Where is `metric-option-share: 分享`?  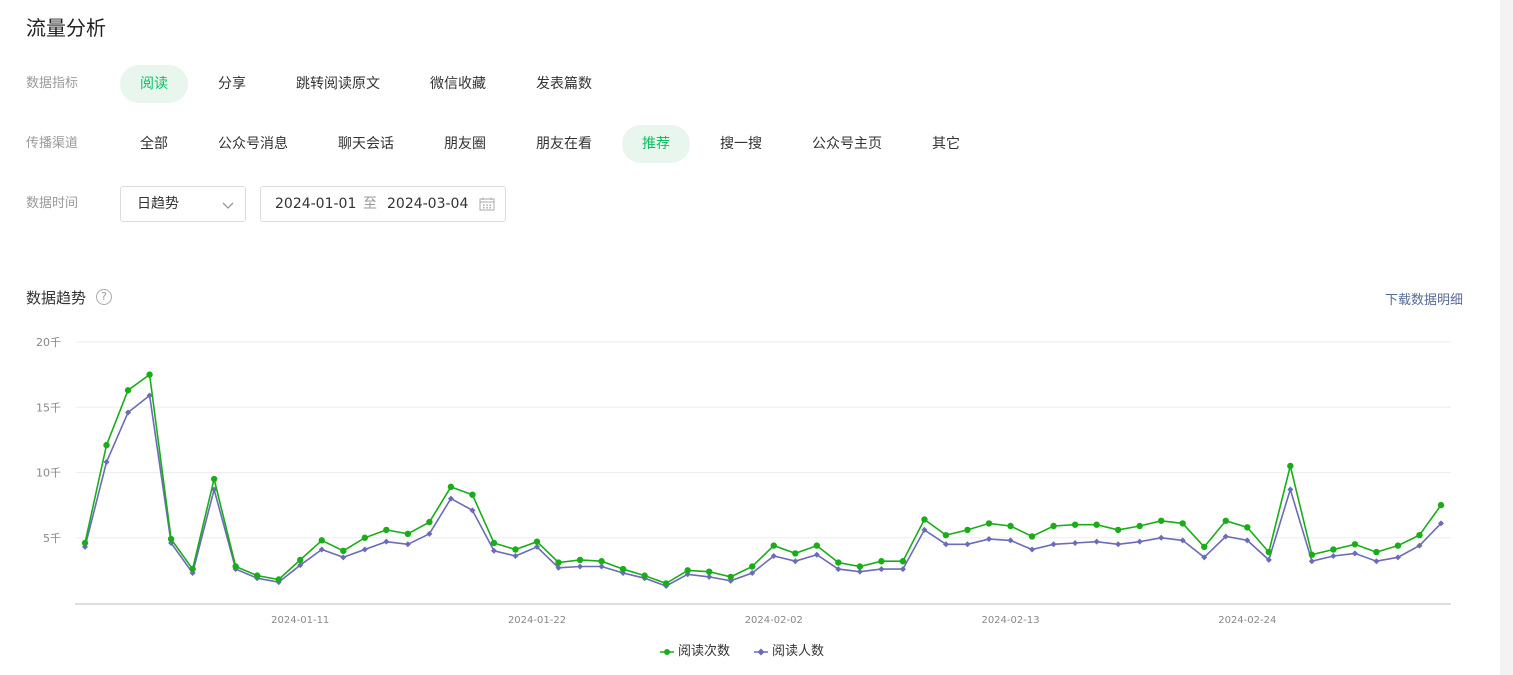 metric-option-share: 分享 is located at coordinates (232, 84).